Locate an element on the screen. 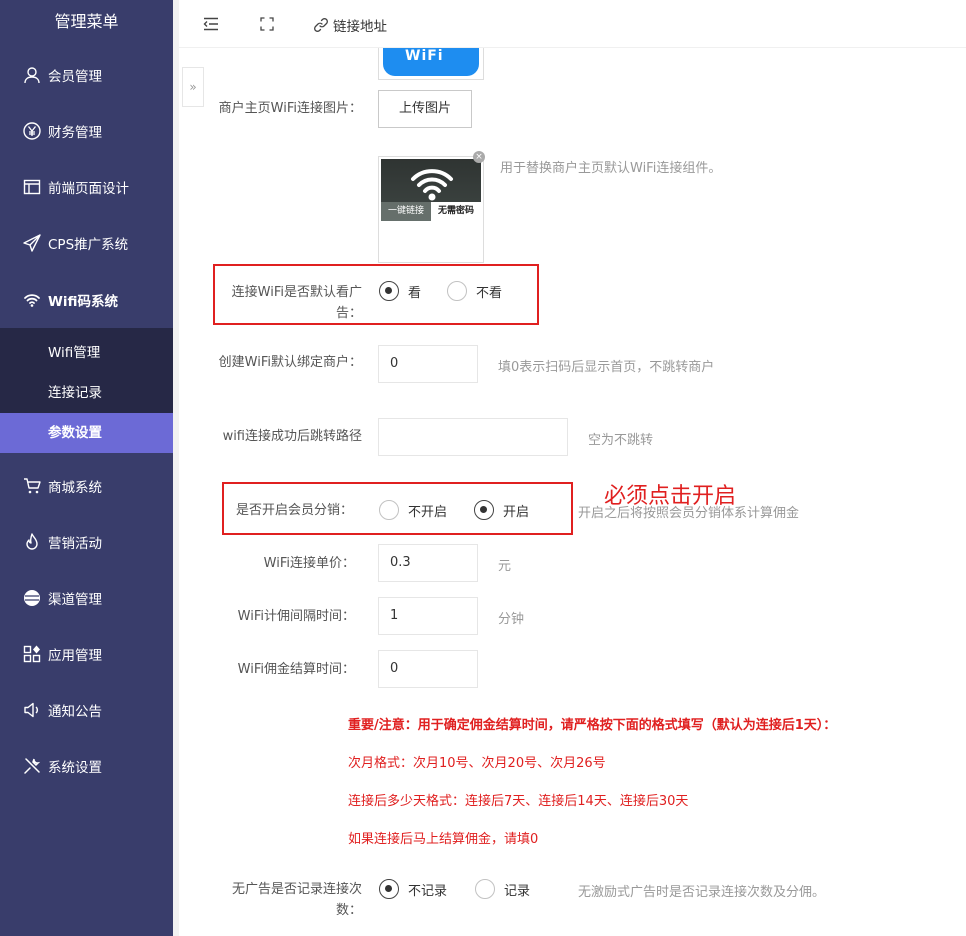 The width and height of the screenshot is (966, 936). price-unit: 元 is located at coordinates (505, 566).